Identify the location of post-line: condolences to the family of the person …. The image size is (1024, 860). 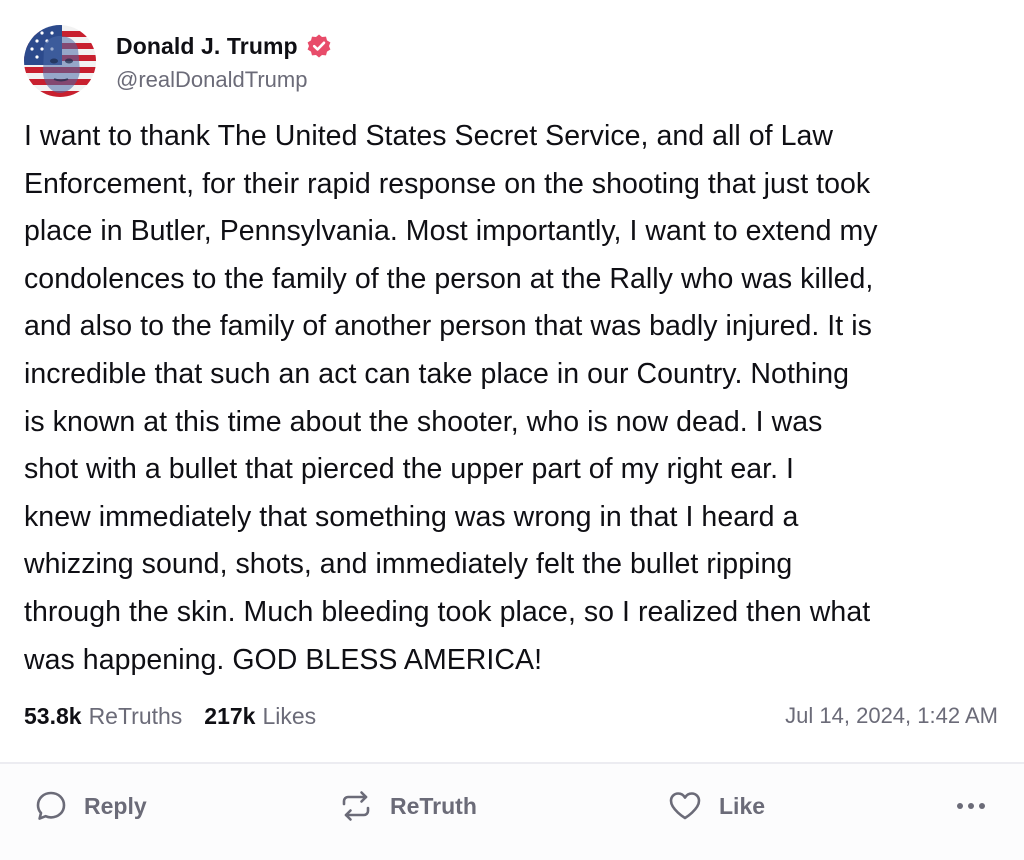
(449, 278).